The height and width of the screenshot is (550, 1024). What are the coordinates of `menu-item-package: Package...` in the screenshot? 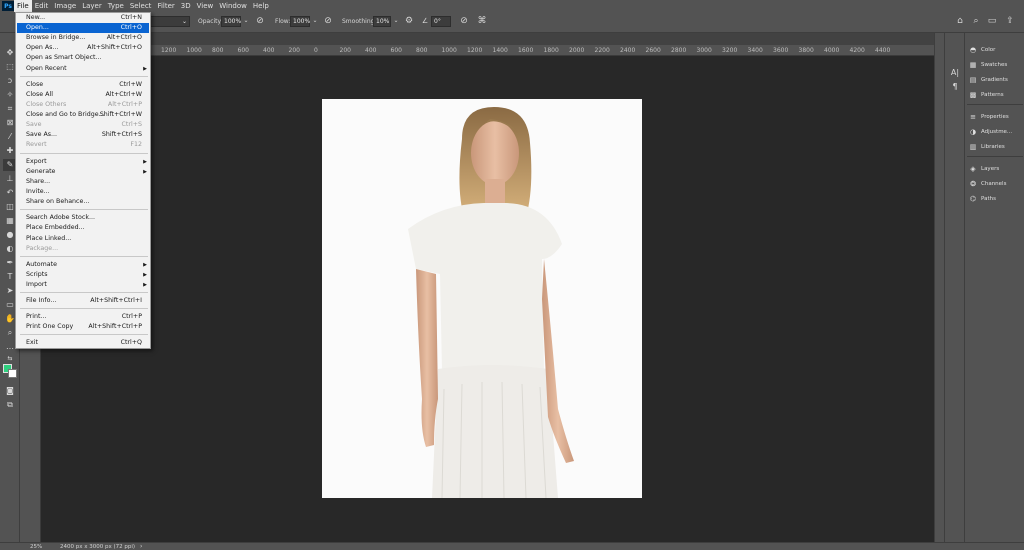 It's located at (42, 248).